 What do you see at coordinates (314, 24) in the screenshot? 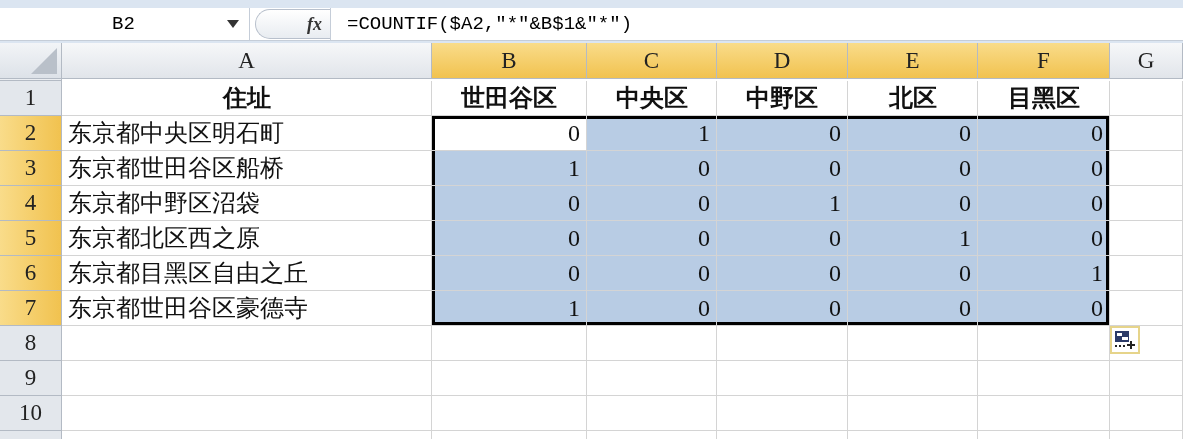
I see `insert-function-button: fx` at bounding box center [314, 24].